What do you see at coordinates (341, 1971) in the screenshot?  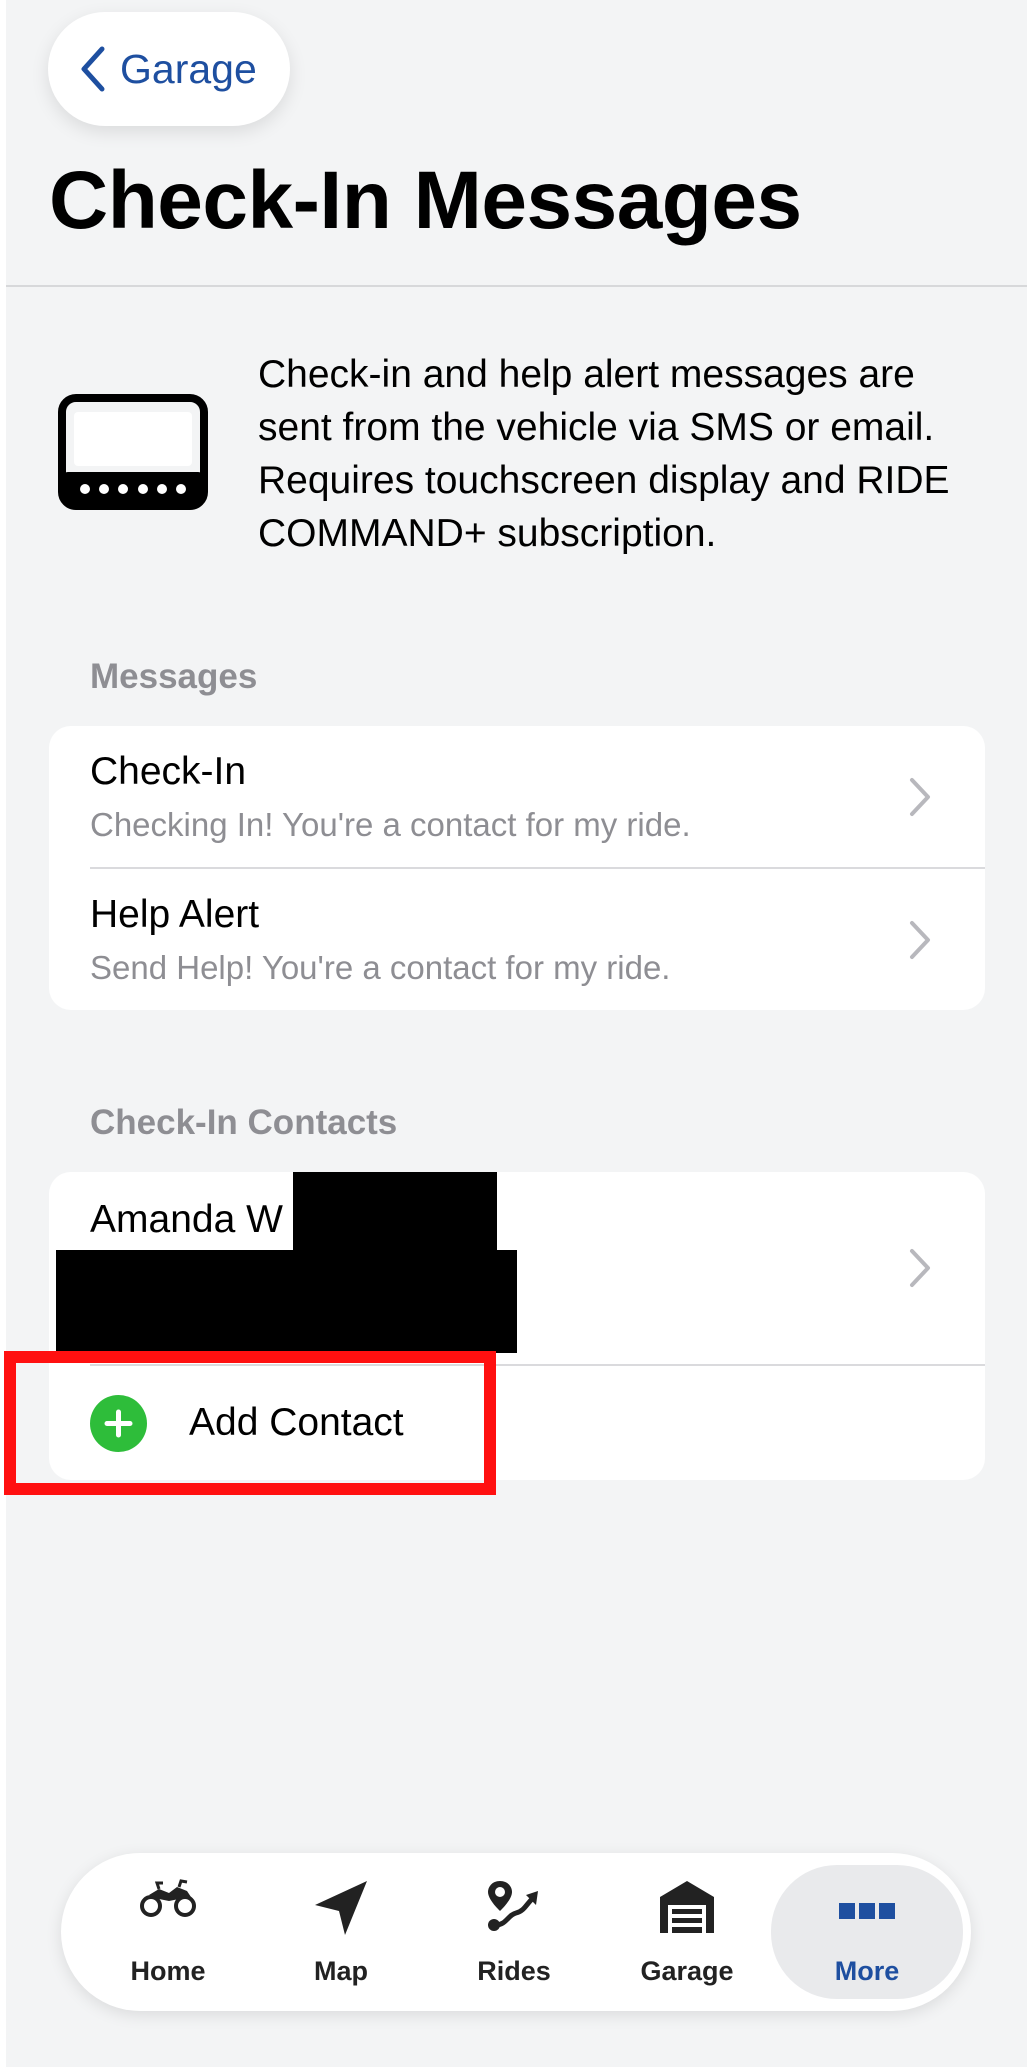 I see `tab-label: Map` at bounding box center [341, 1971].